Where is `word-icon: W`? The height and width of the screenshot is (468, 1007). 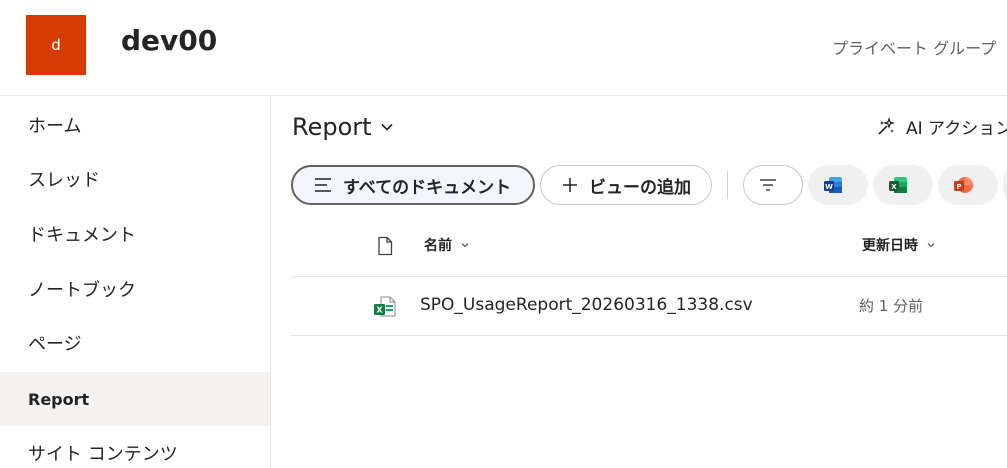 word-icon: W is located at coordinates (833, 185).